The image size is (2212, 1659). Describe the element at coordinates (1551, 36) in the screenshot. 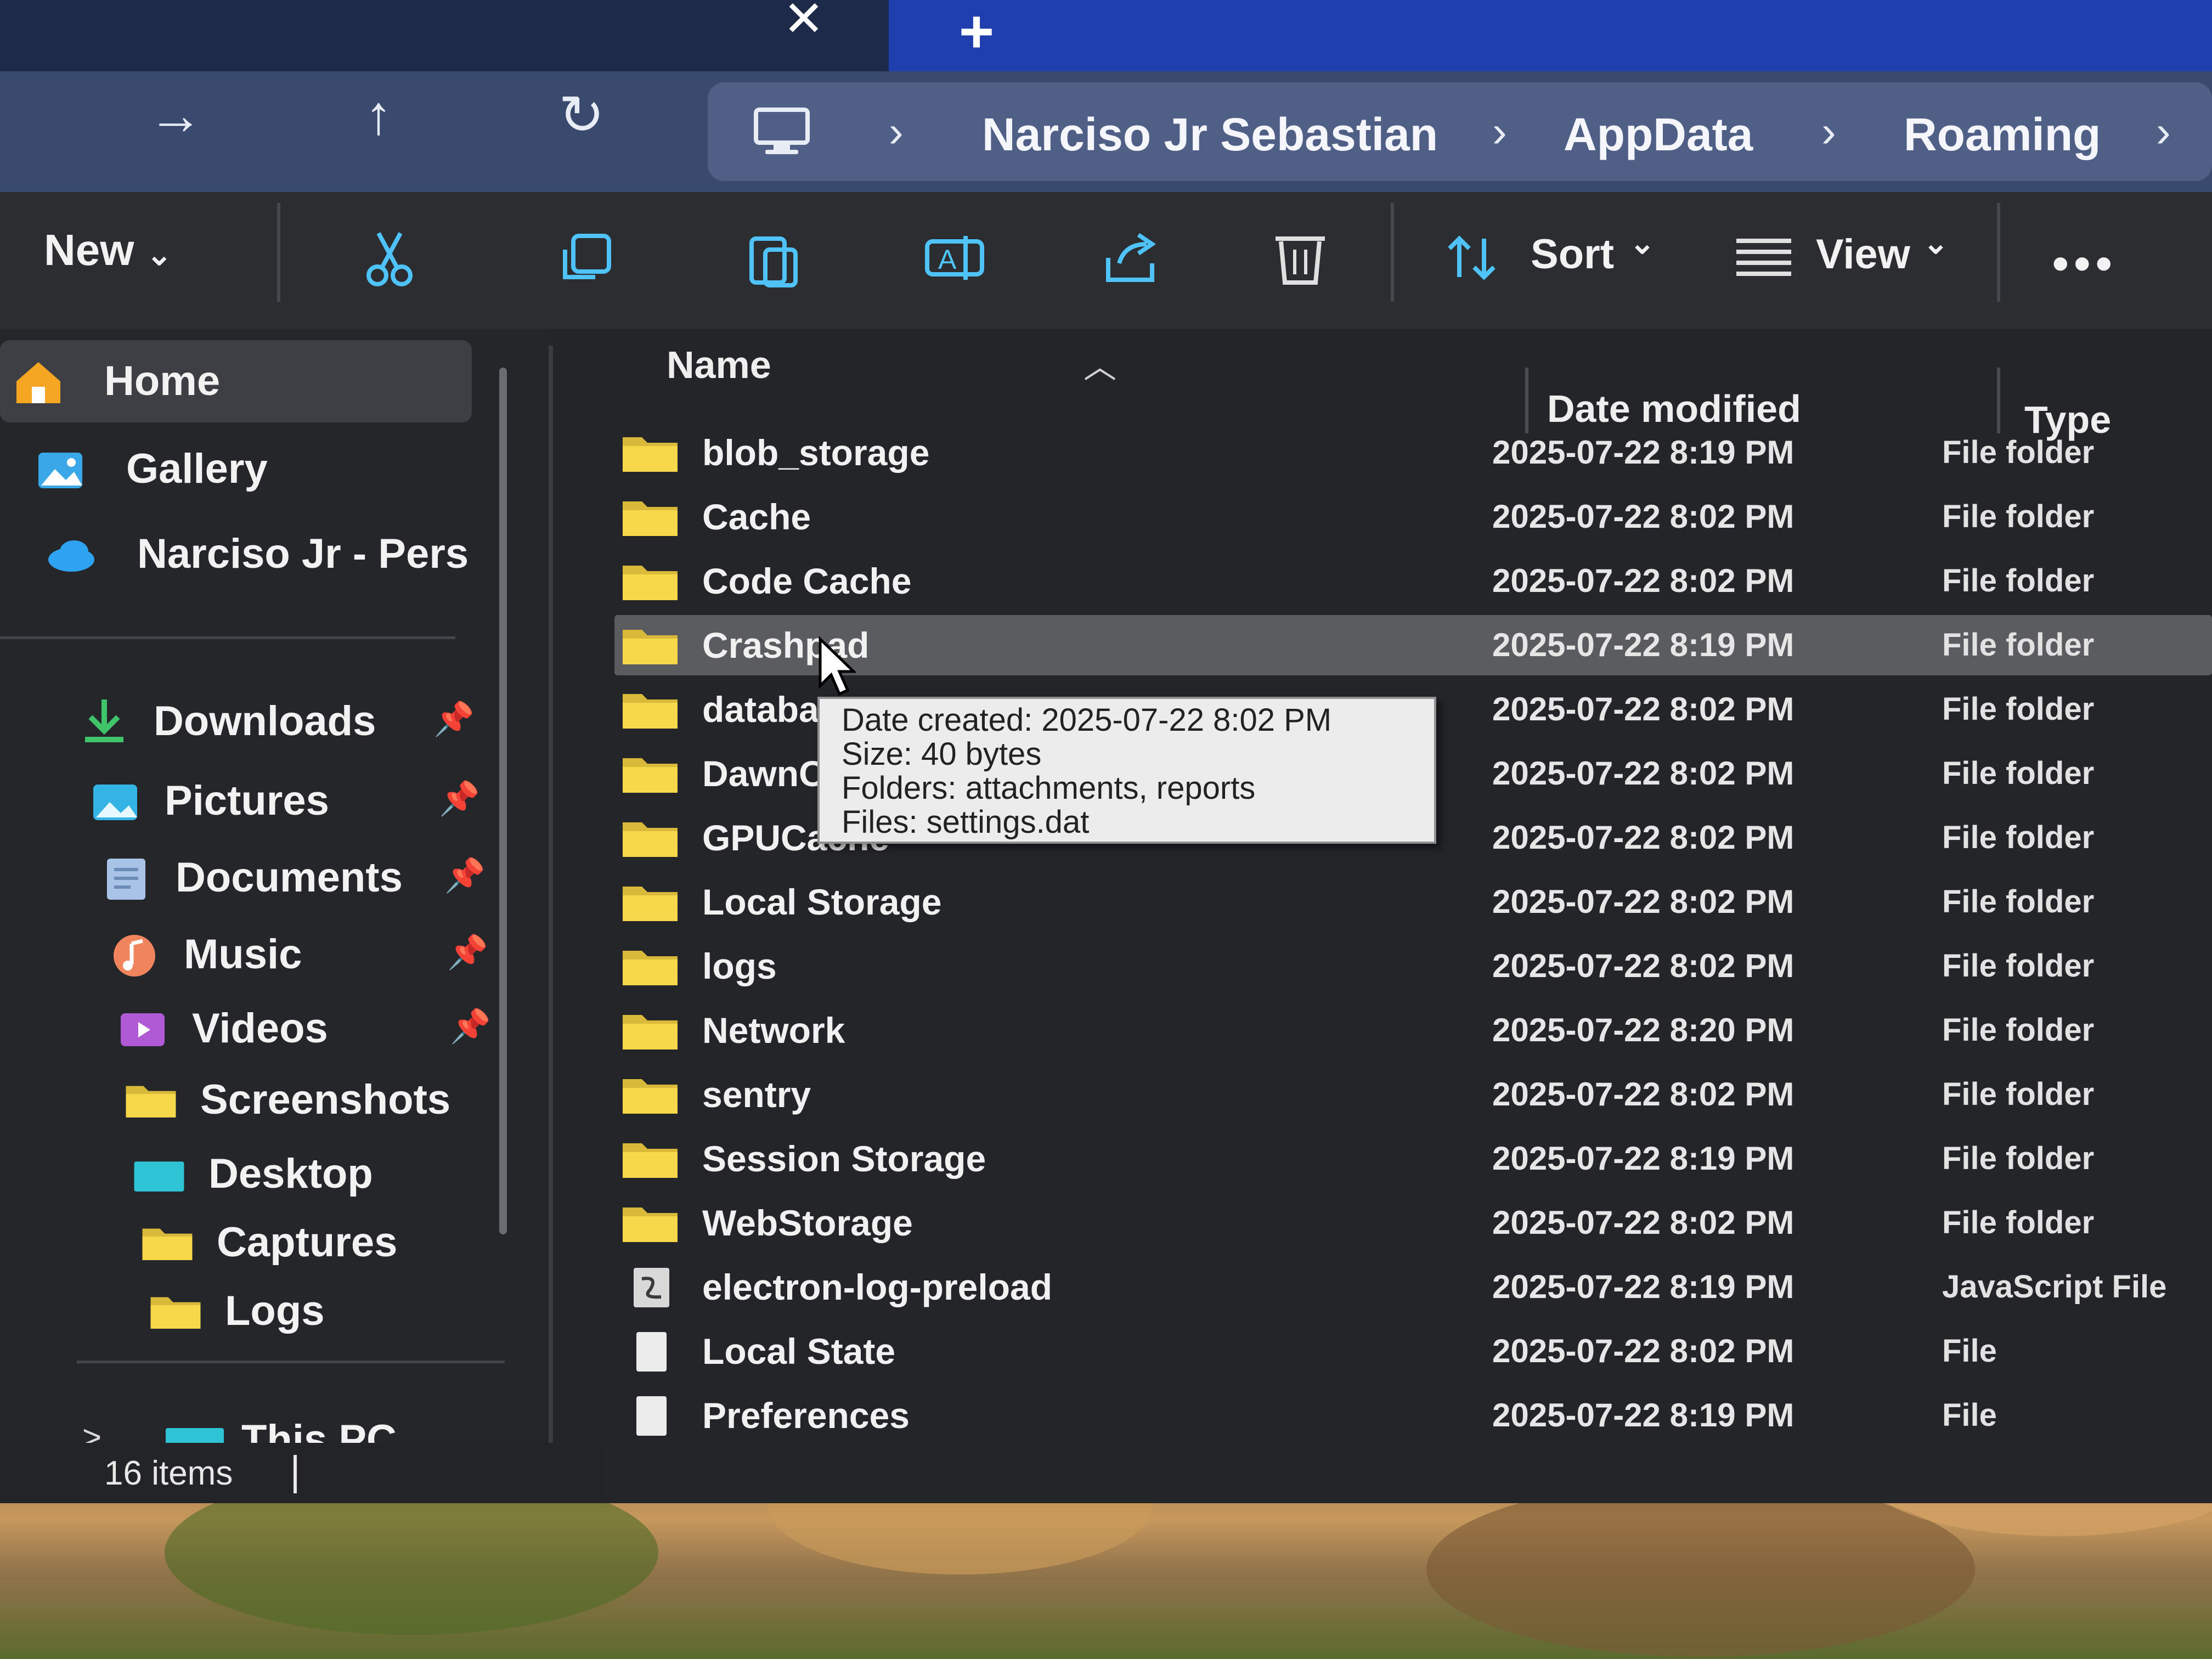

I see `tab-strip` at that location.